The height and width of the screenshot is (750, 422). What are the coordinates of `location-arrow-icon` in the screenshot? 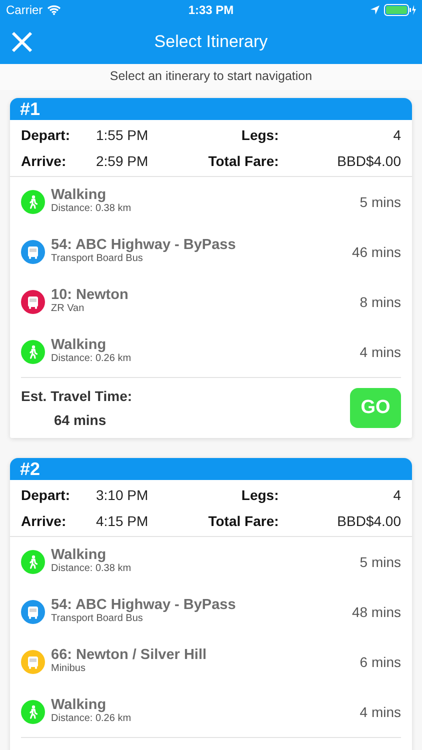 It's located at (375, 10).